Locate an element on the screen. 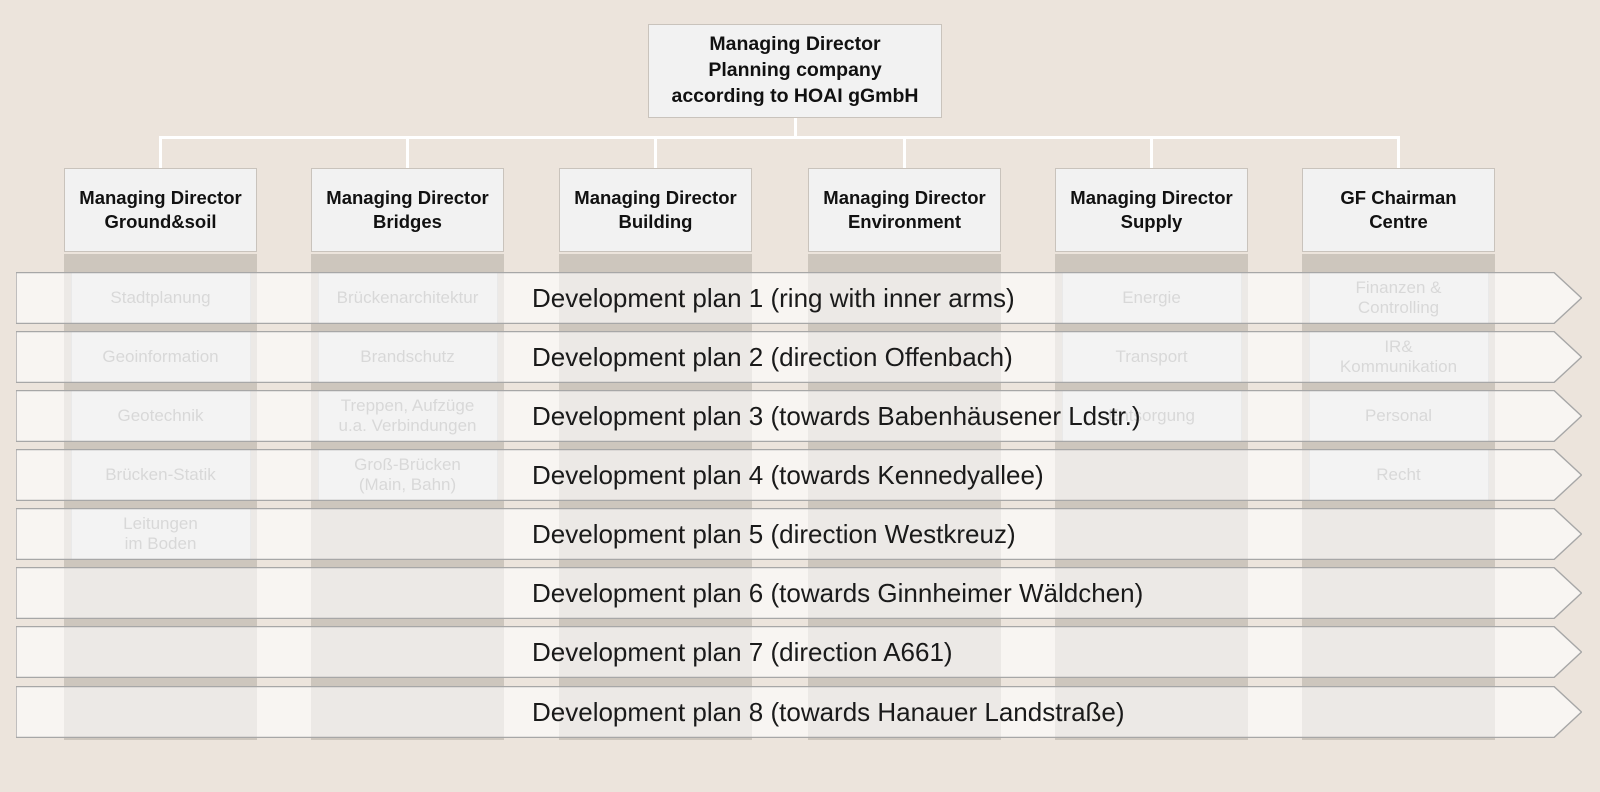 The height and width of the screenshot is (792, 1600). plan-label-2: Development plan 2 (direction Offenbach) is located at coordinates (772, 357).